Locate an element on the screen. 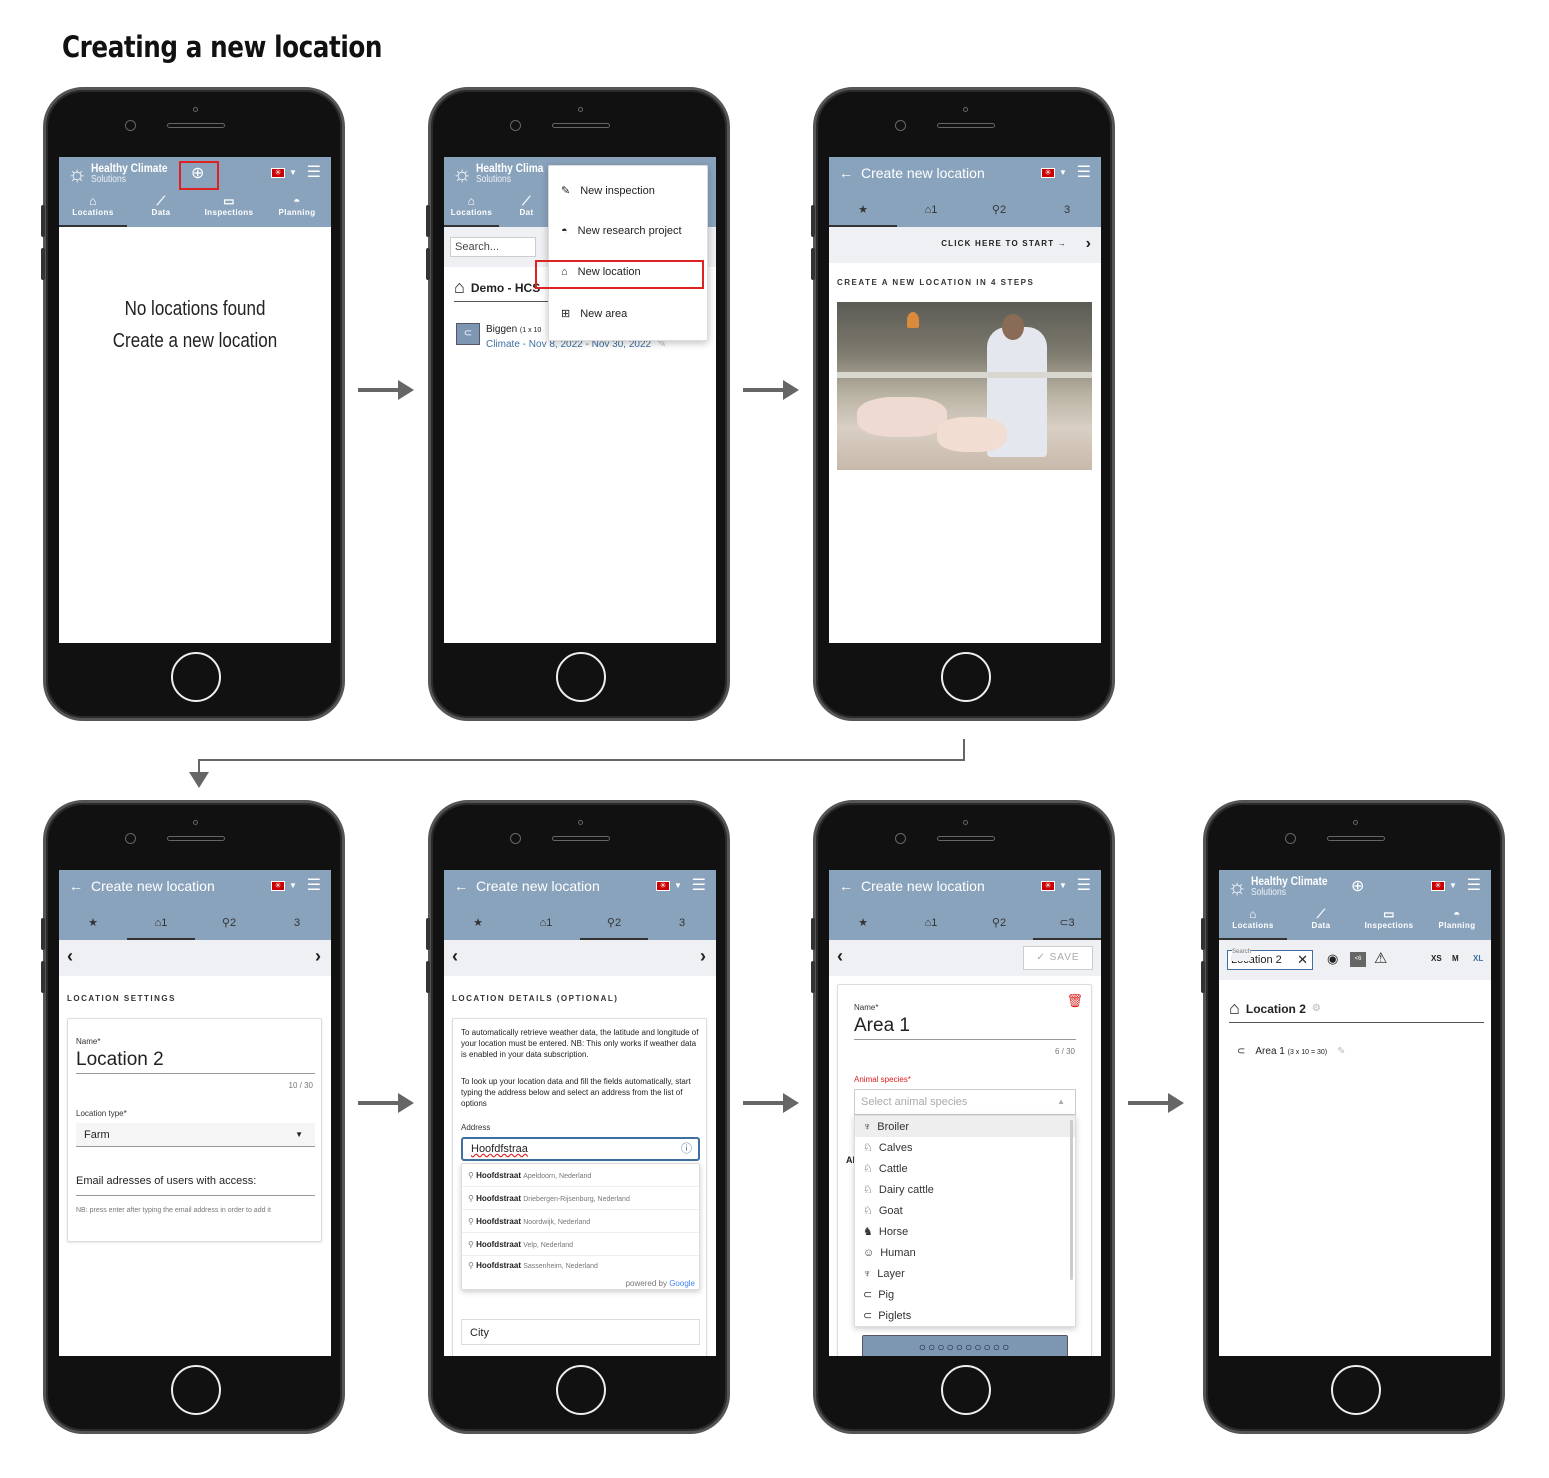 The width and height of the screenshot is (1549, 1478). size-xl: XL is located at coordinates (1478, 958).